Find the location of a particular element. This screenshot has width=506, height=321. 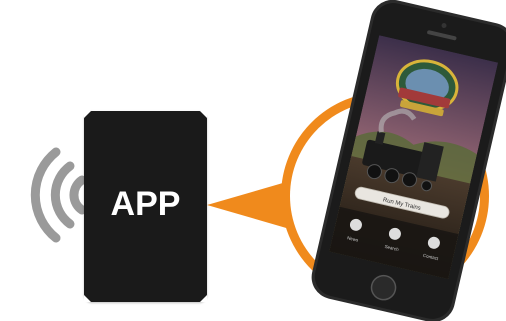

app-card: APP is located at coordinates (145, 206).